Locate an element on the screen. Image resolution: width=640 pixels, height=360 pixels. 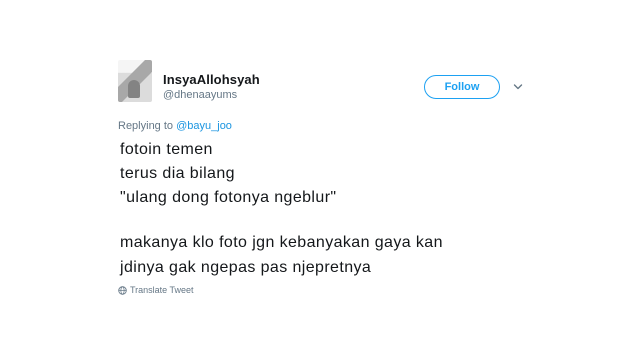
follow-button: Follow is located at coordinates (462, 87).